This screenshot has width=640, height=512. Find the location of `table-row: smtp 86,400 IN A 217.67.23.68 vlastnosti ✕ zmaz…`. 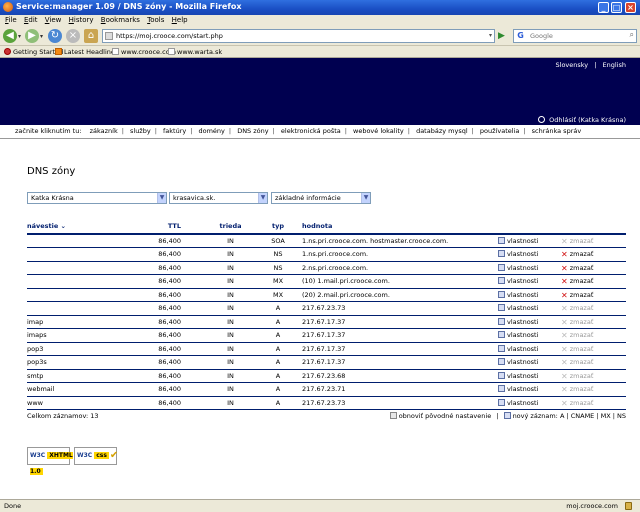

table-row: smtp 86,400 IN A 217.67.23.68 vlastnosti ✕ zmaz… is located at coordinates (326, 376).